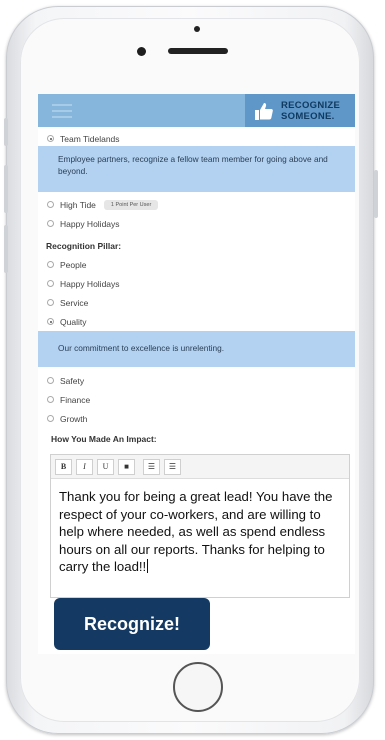 The image size is (385, 740). Describe the element at coordinates (196, 204) in the screenshot. I see `program-high-tide: High Tide 1 Point Per User` at that location.